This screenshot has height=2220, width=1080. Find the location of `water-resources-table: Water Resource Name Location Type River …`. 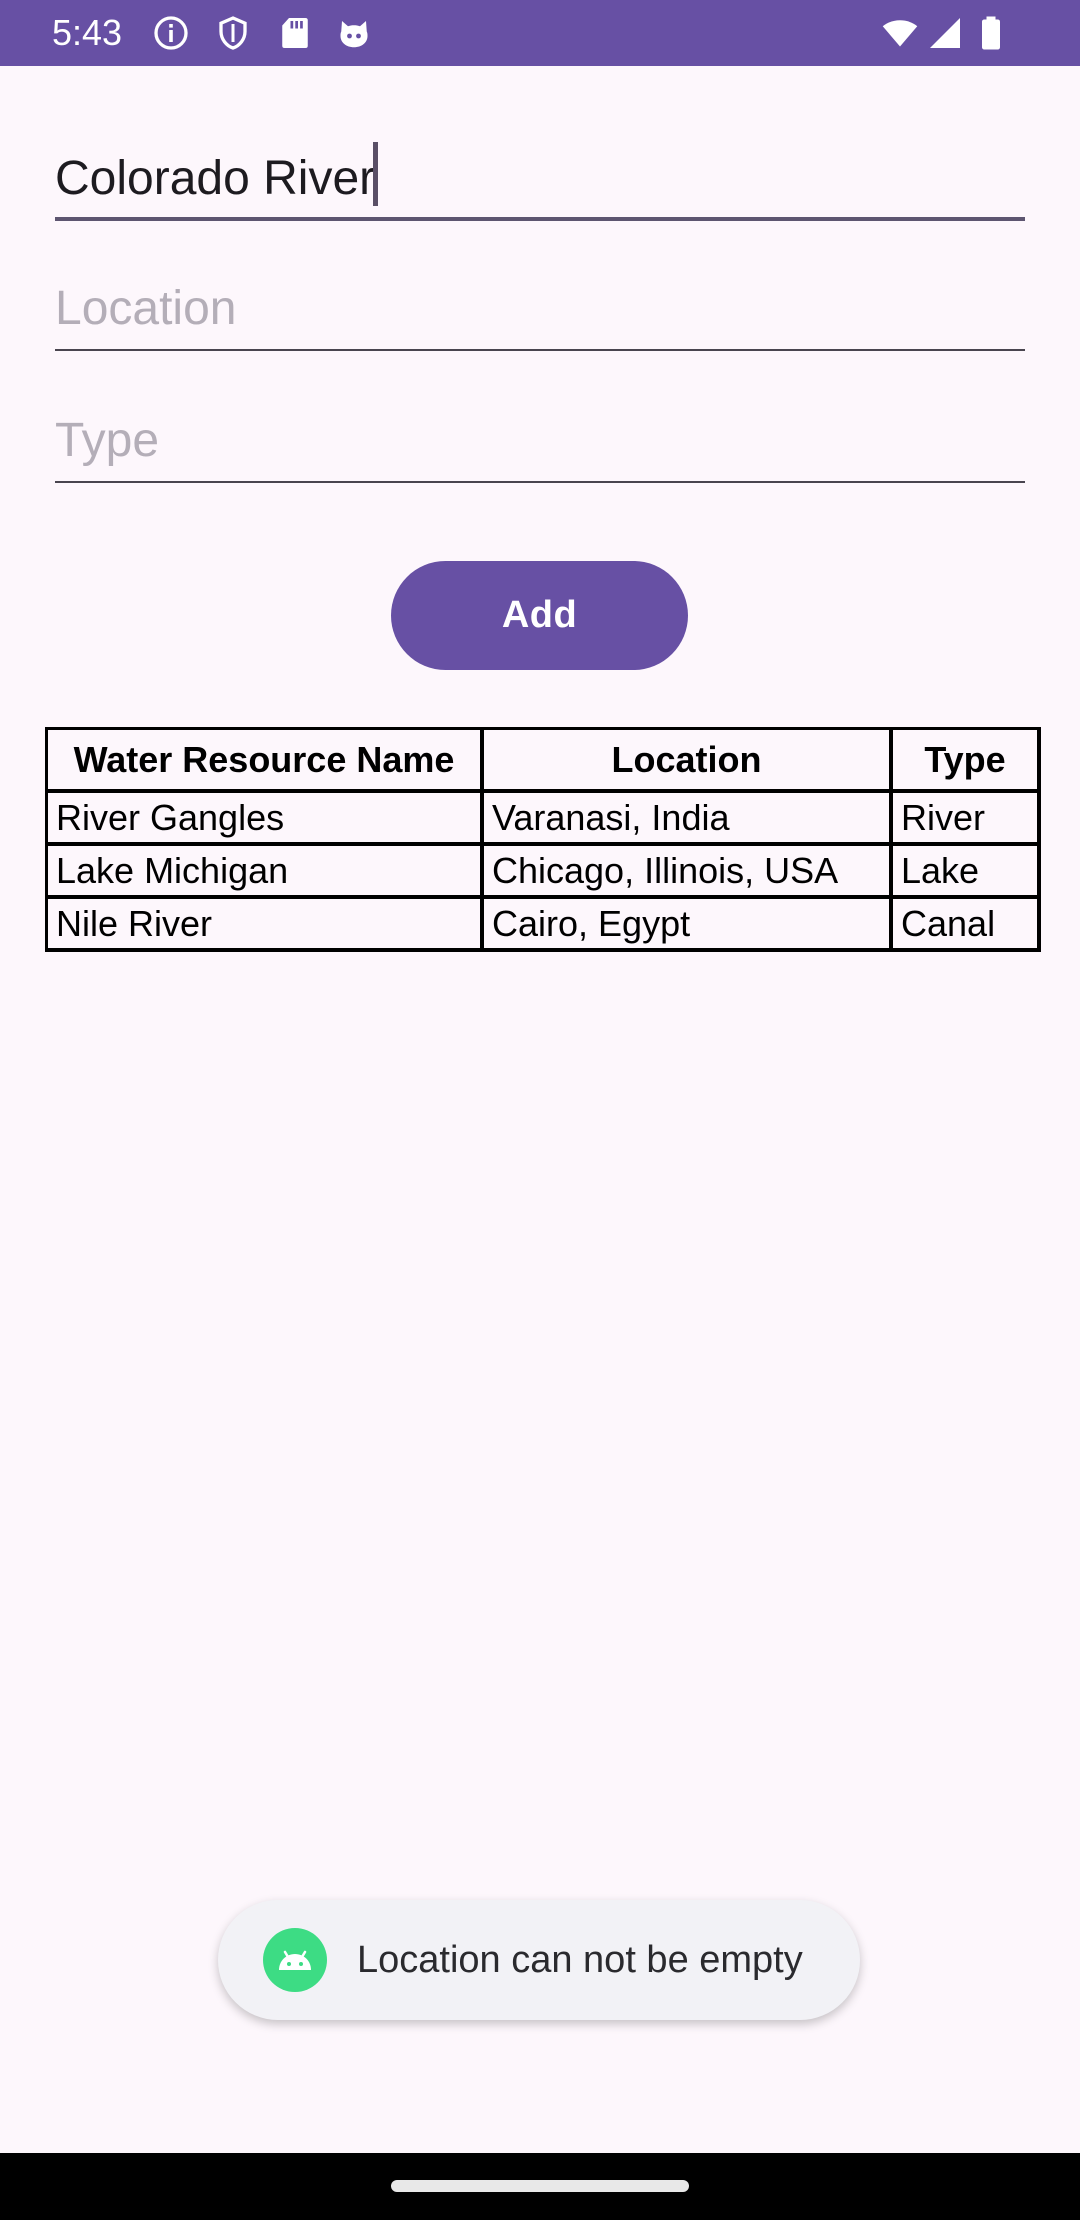

water-resources-table: Water Resource Name Location Type River … is located at coordinates (543, 839).